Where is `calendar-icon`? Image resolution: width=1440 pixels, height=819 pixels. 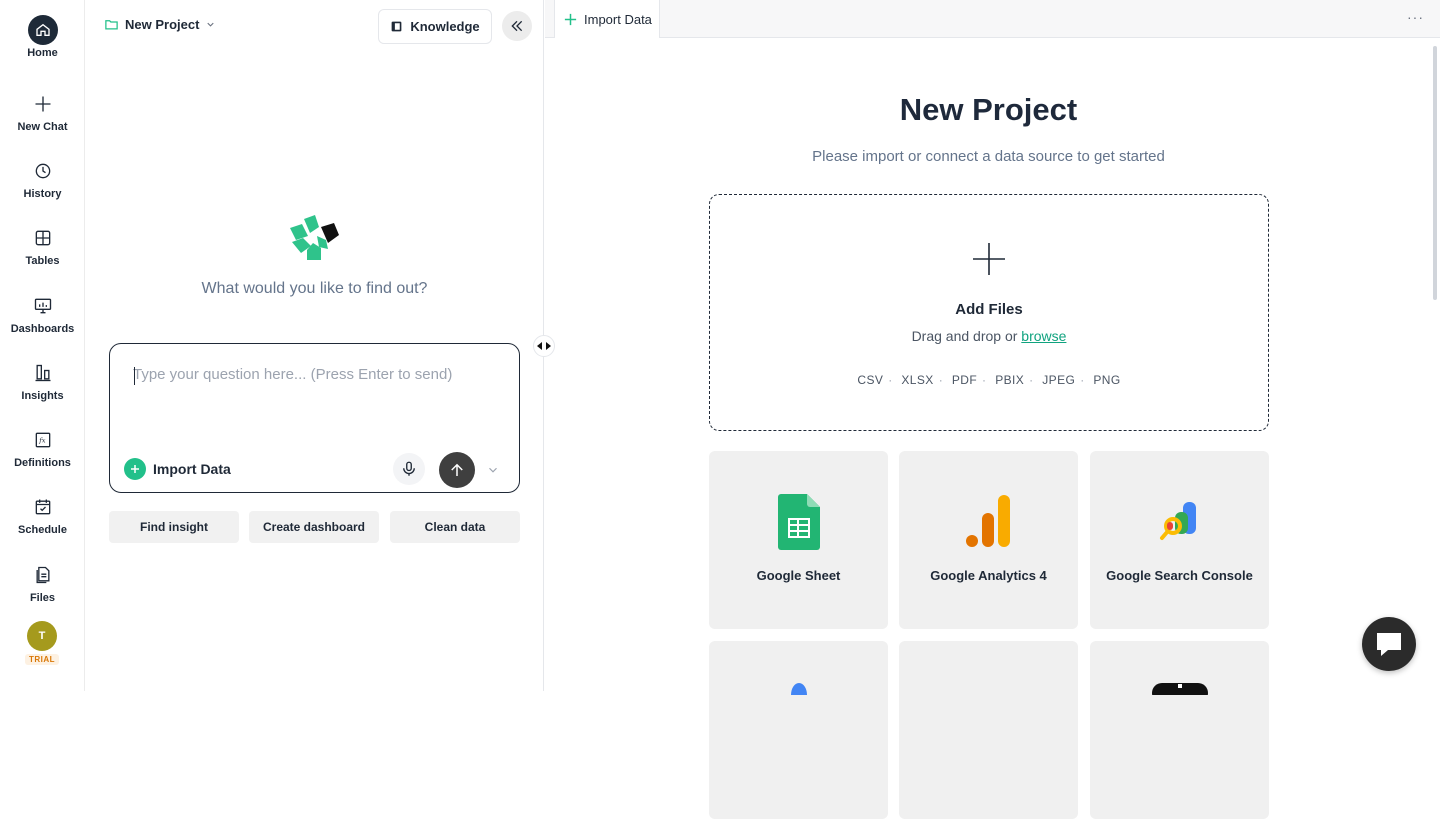 calendar-icon is located at coordinates (43, 507).